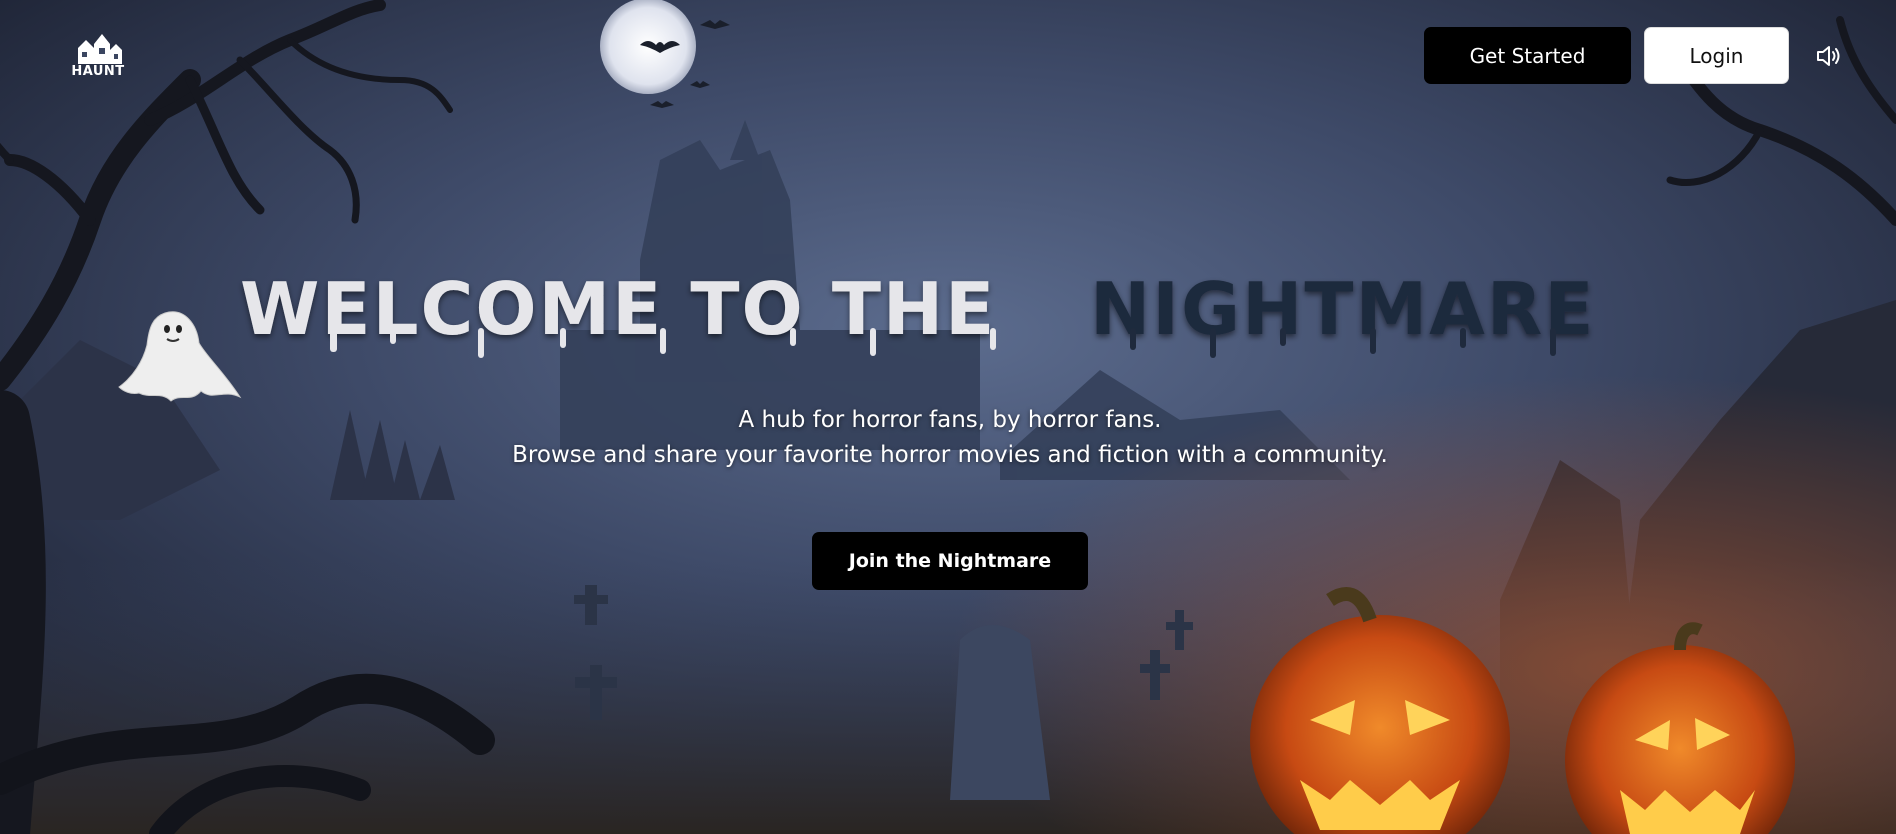 This screenshot has height=834, width=1896. I want to click on headline-part2: NIGHTMARE, so click(1343, 309).